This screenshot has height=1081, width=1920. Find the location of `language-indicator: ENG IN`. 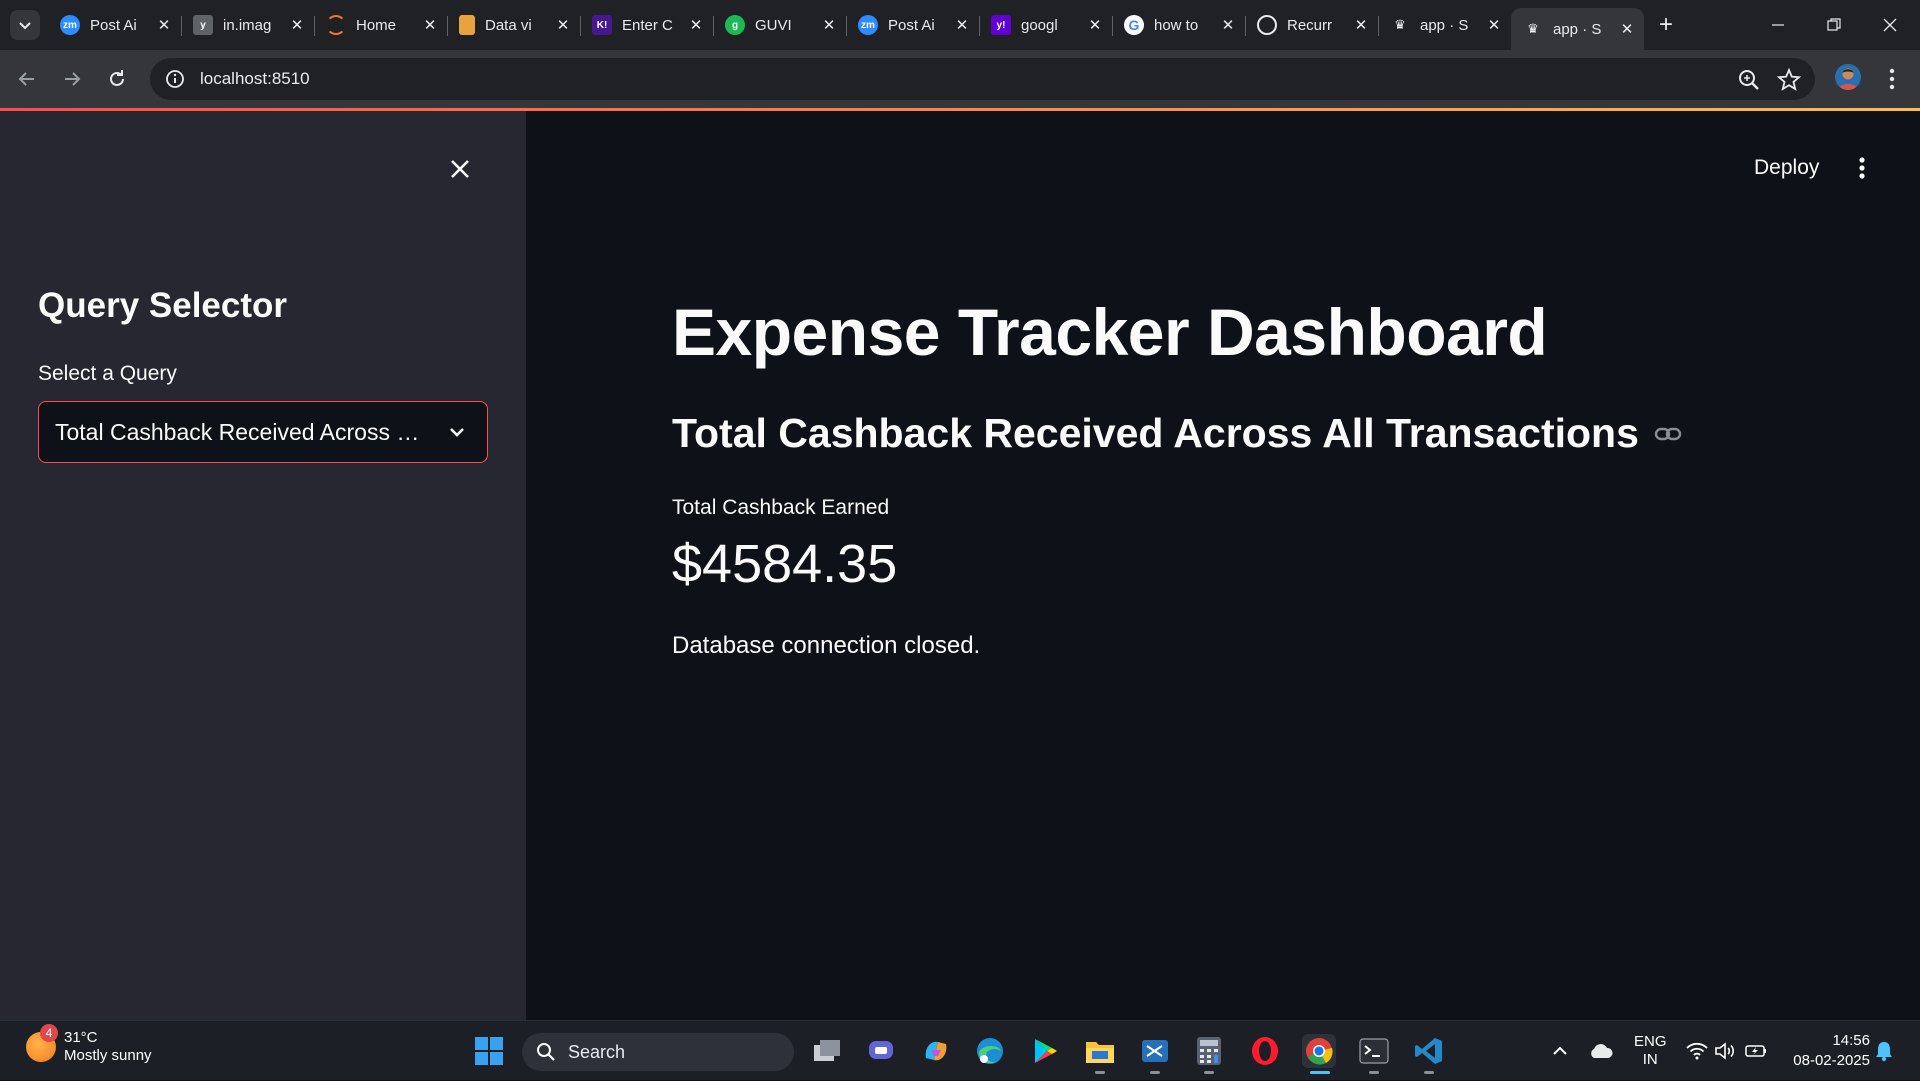

language-indicator: ENG IN is located at coordinates (1650, 1051).